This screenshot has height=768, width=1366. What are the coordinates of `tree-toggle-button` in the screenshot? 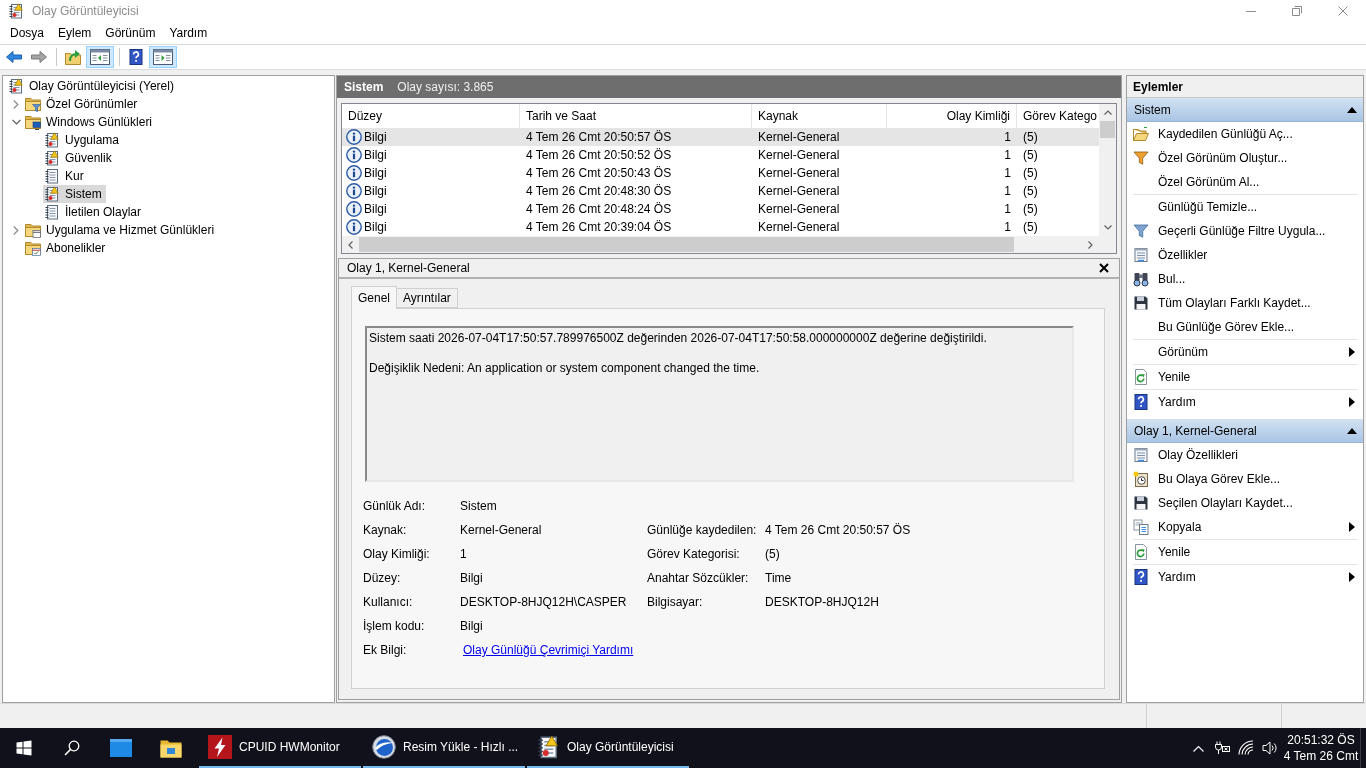 It's located at (100, 57).